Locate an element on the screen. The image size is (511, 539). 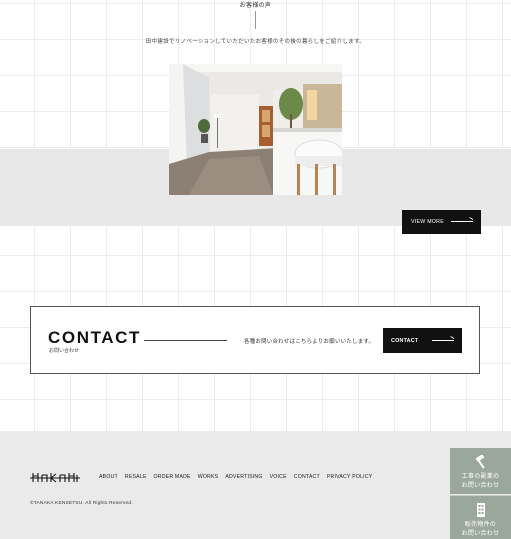
footer-nav-order-made: ORDER MADE is located at coordinates (172, 477).